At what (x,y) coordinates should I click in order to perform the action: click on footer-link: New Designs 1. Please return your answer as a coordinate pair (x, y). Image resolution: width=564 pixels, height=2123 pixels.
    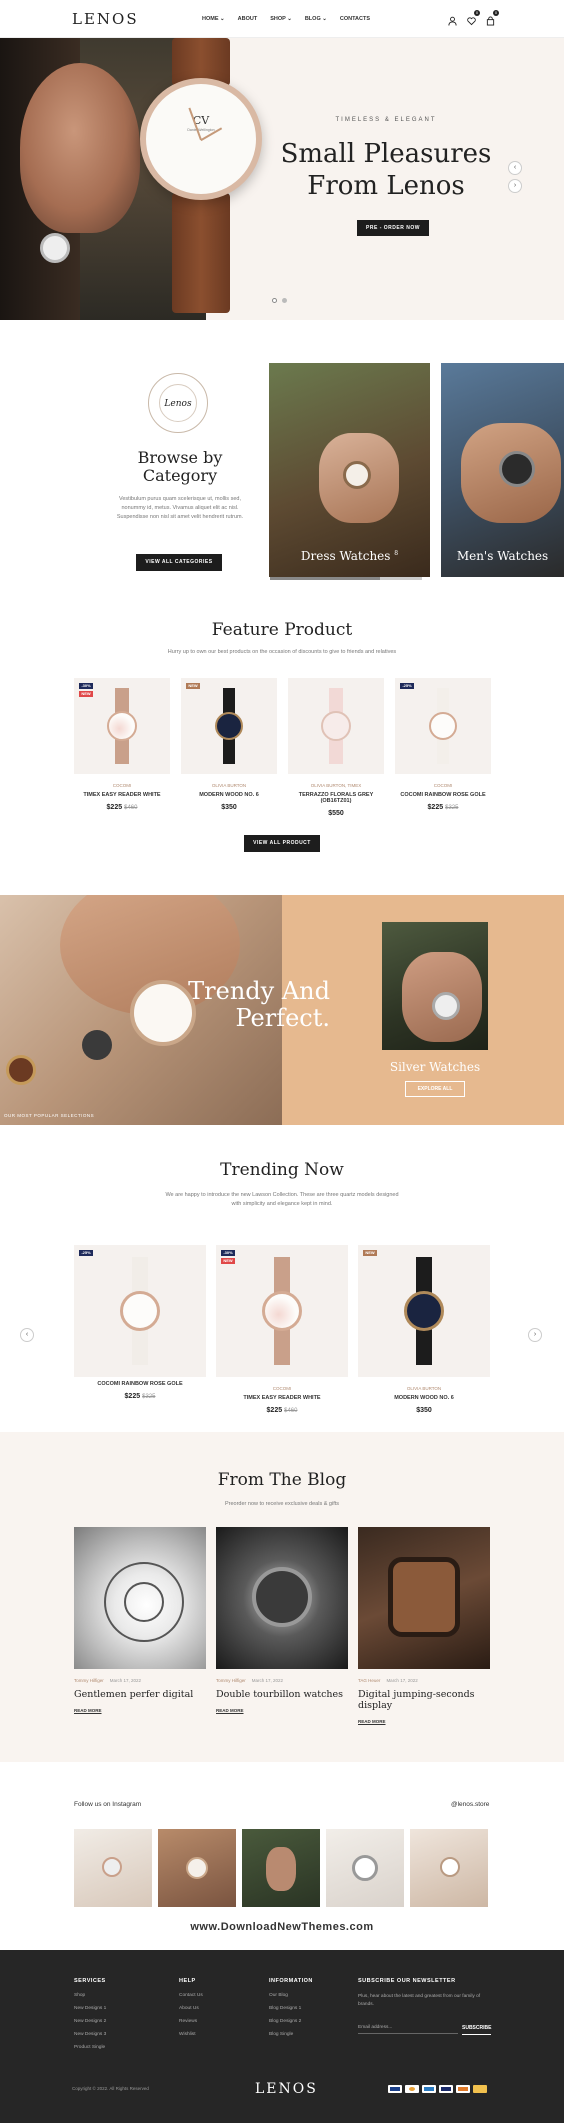
    Looking at the image, I should click on (90, 2008).